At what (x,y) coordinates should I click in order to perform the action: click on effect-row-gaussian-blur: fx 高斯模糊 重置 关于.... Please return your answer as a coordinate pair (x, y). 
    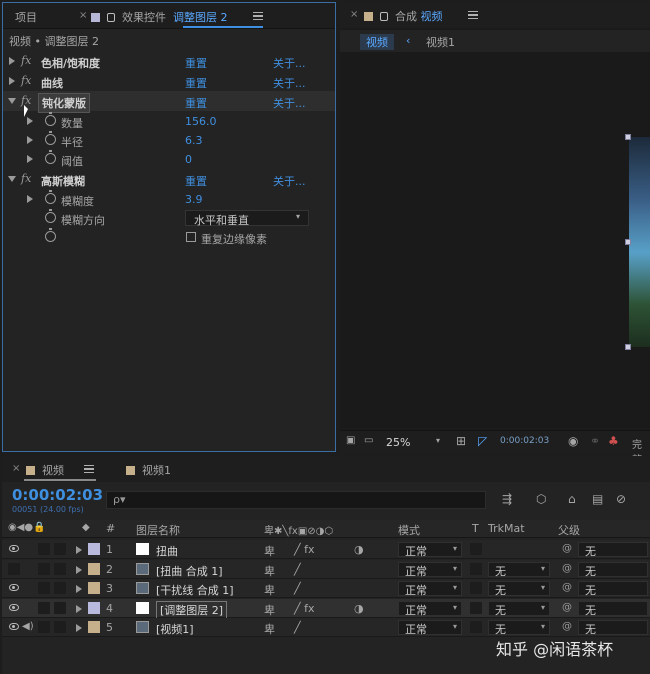
    Looking at the image, I should click on (169, 179).